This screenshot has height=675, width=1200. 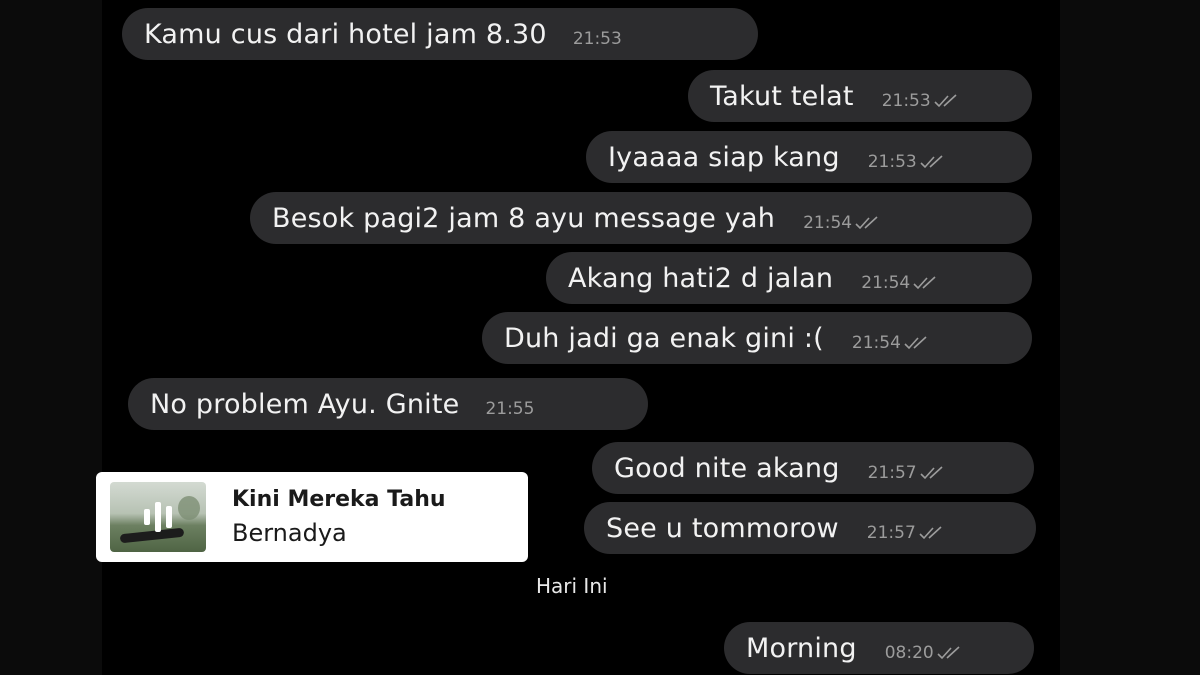 What do you see at coordinates (305, 404) in the screenshot?
I see `message-text: No problem Ayu. Gnite` at bounding box center [305, 404].